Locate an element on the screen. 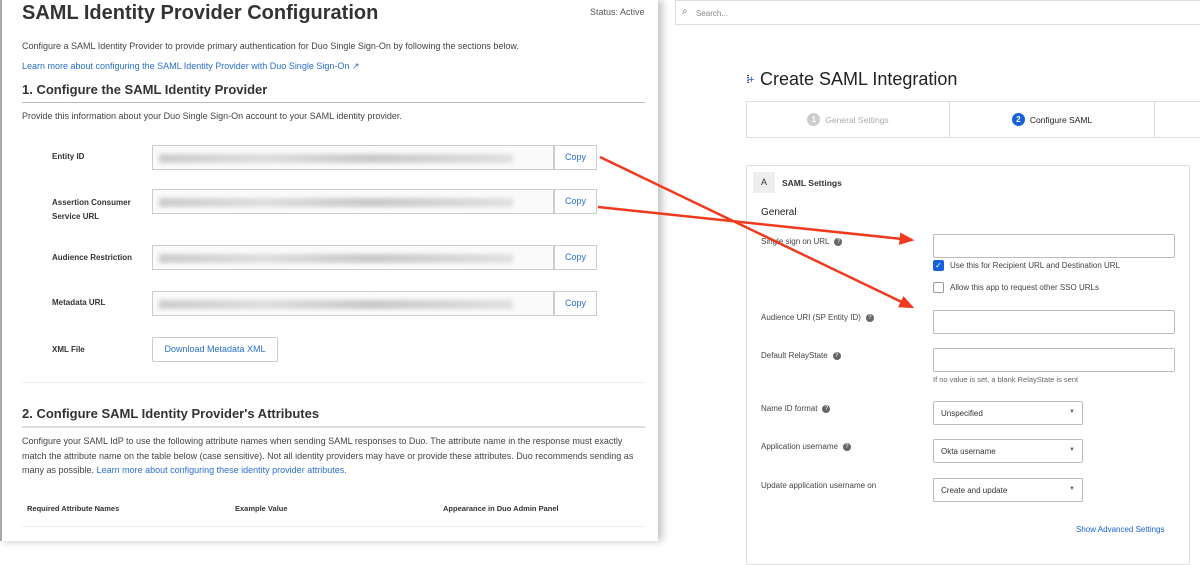  wizard-tabs: 1 General Settings 2 Configure SAML is located at coordinates (973, 119).